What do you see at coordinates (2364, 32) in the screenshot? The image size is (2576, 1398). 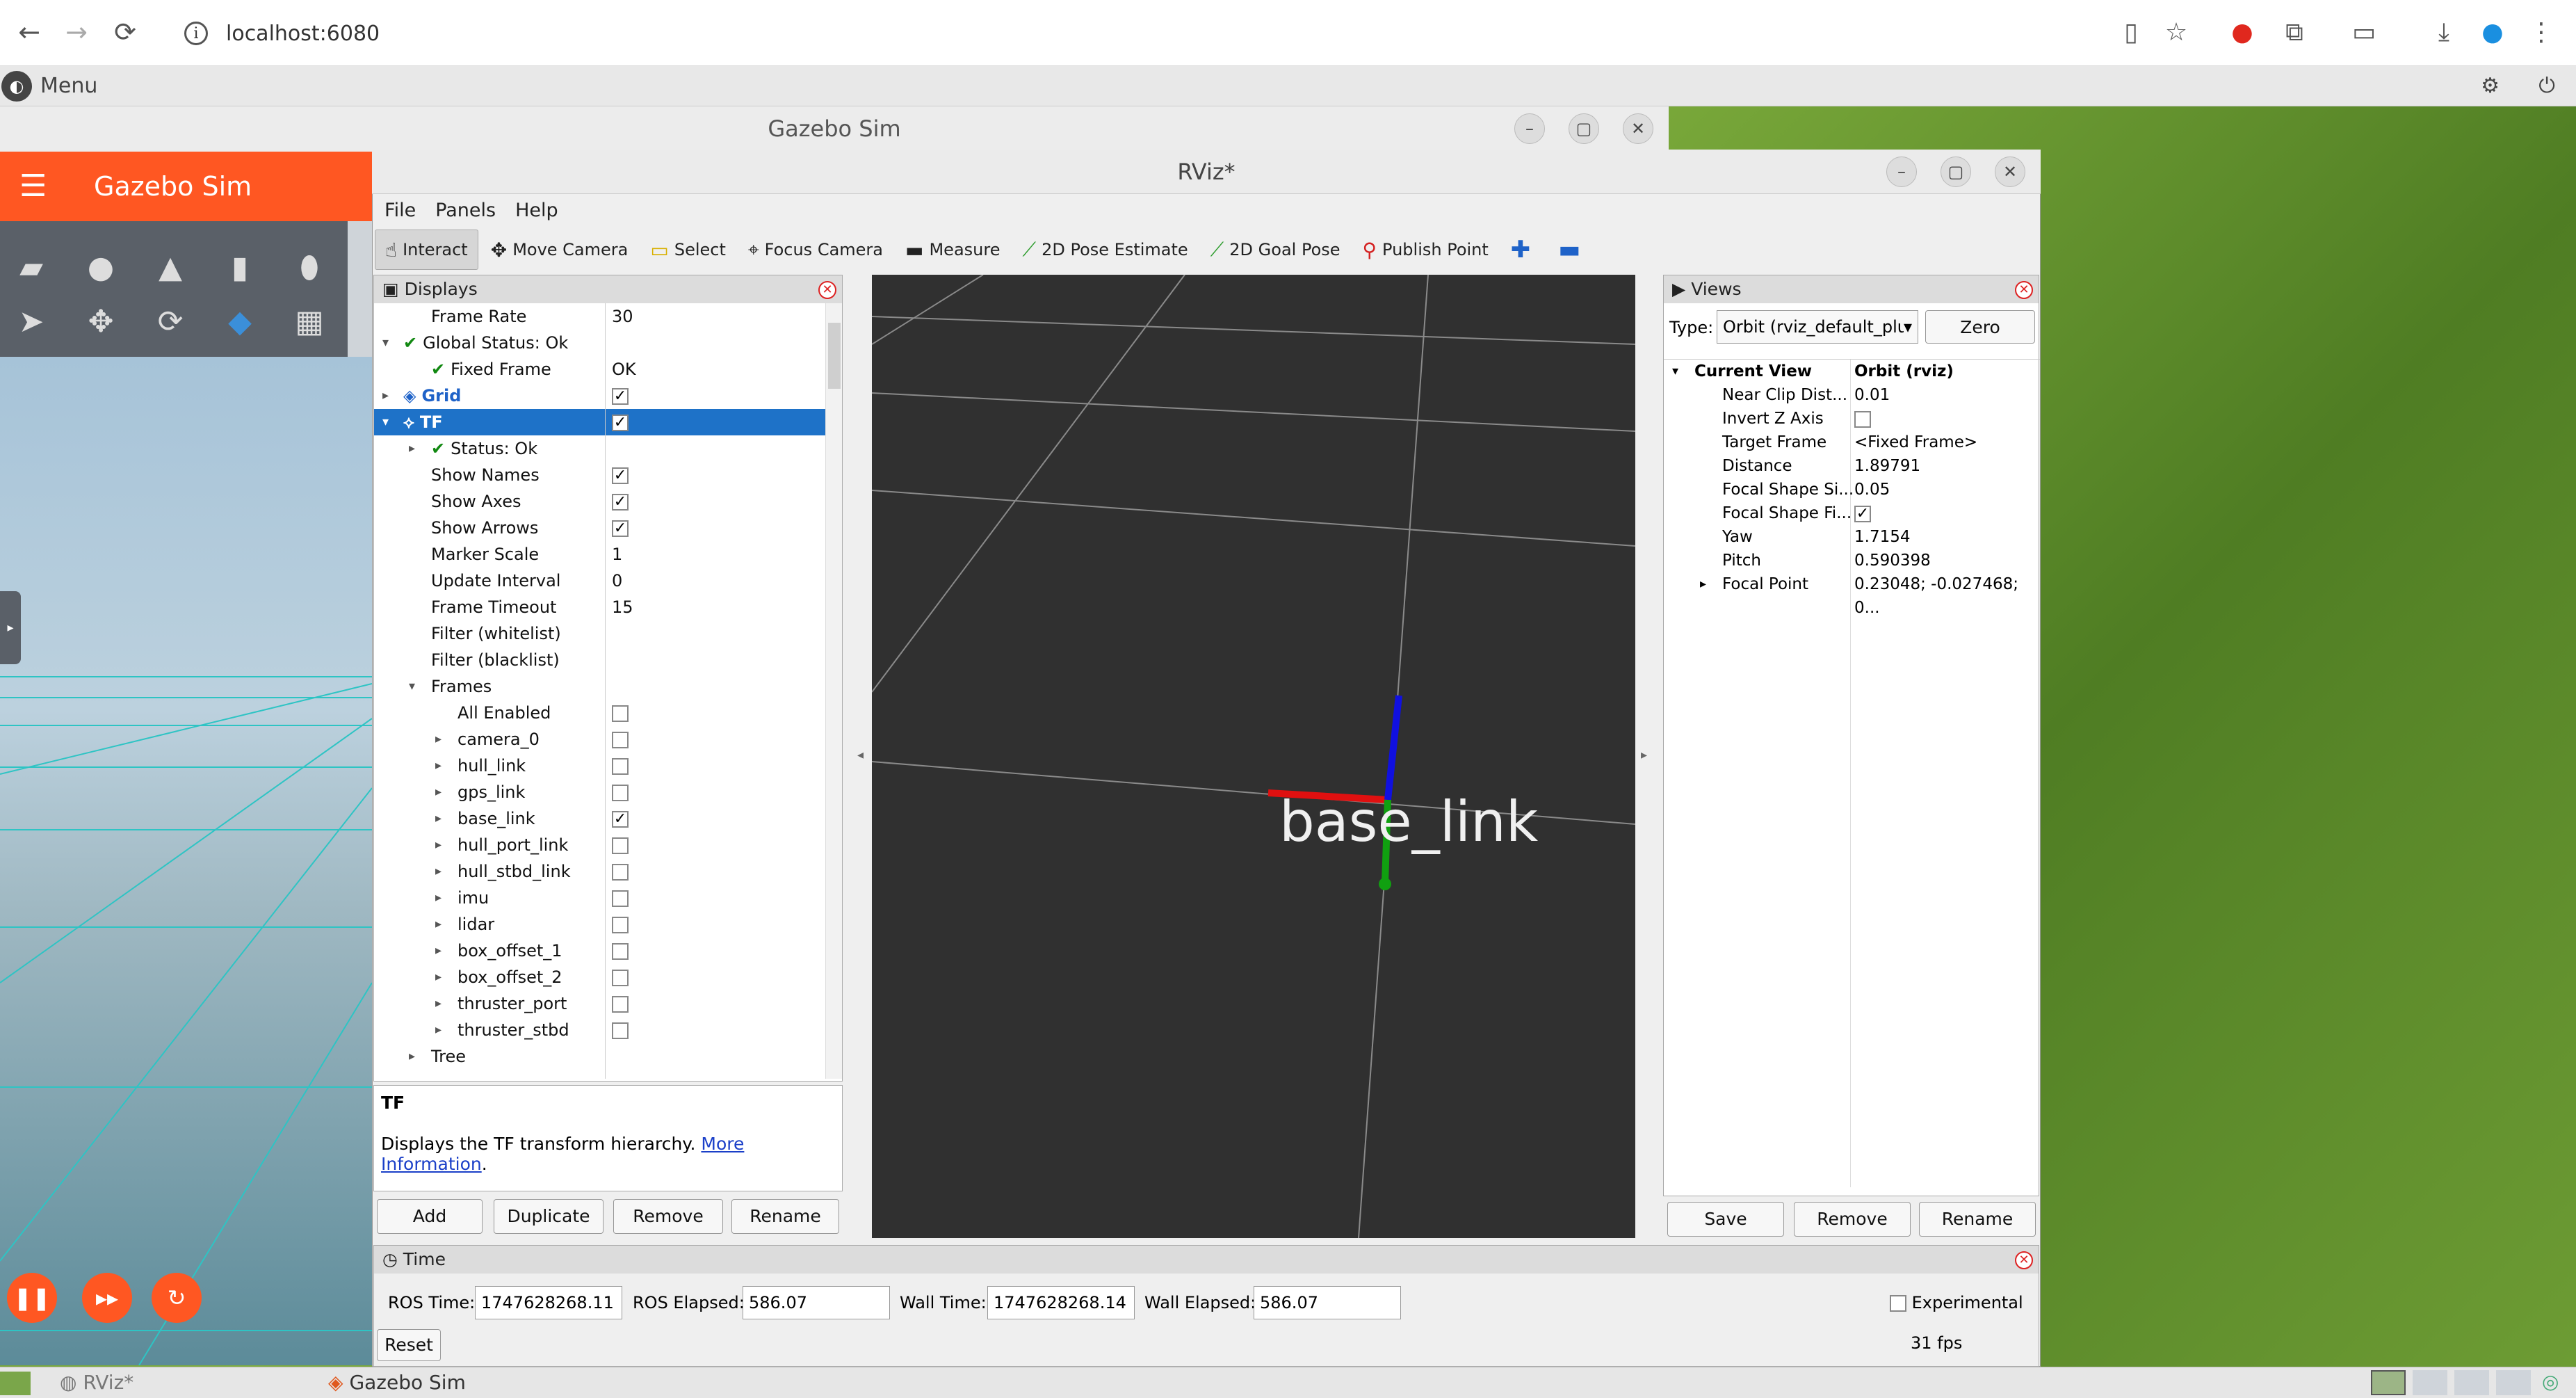 I see `tab-search-icon: ▭` at bounding box center [2364, 32].